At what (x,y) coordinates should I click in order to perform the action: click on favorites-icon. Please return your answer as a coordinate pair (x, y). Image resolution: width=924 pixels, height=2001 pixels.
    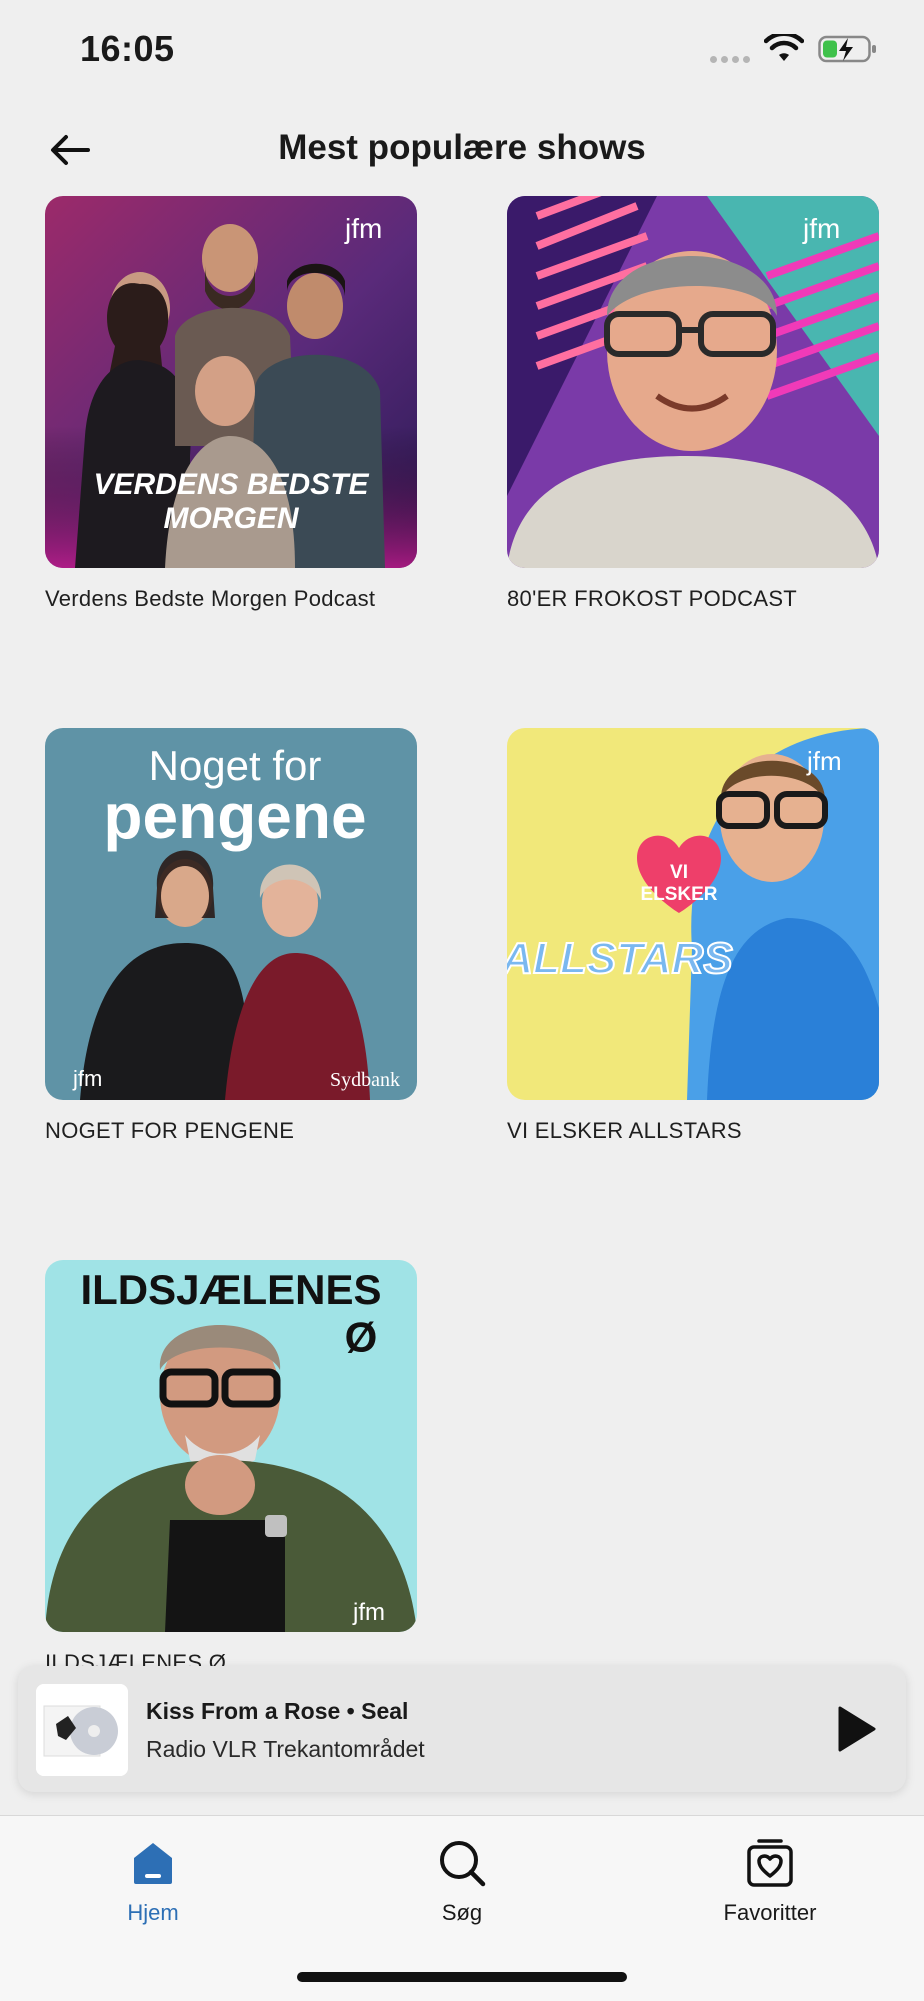
    Looking at the image, I should click on (770, 1863).